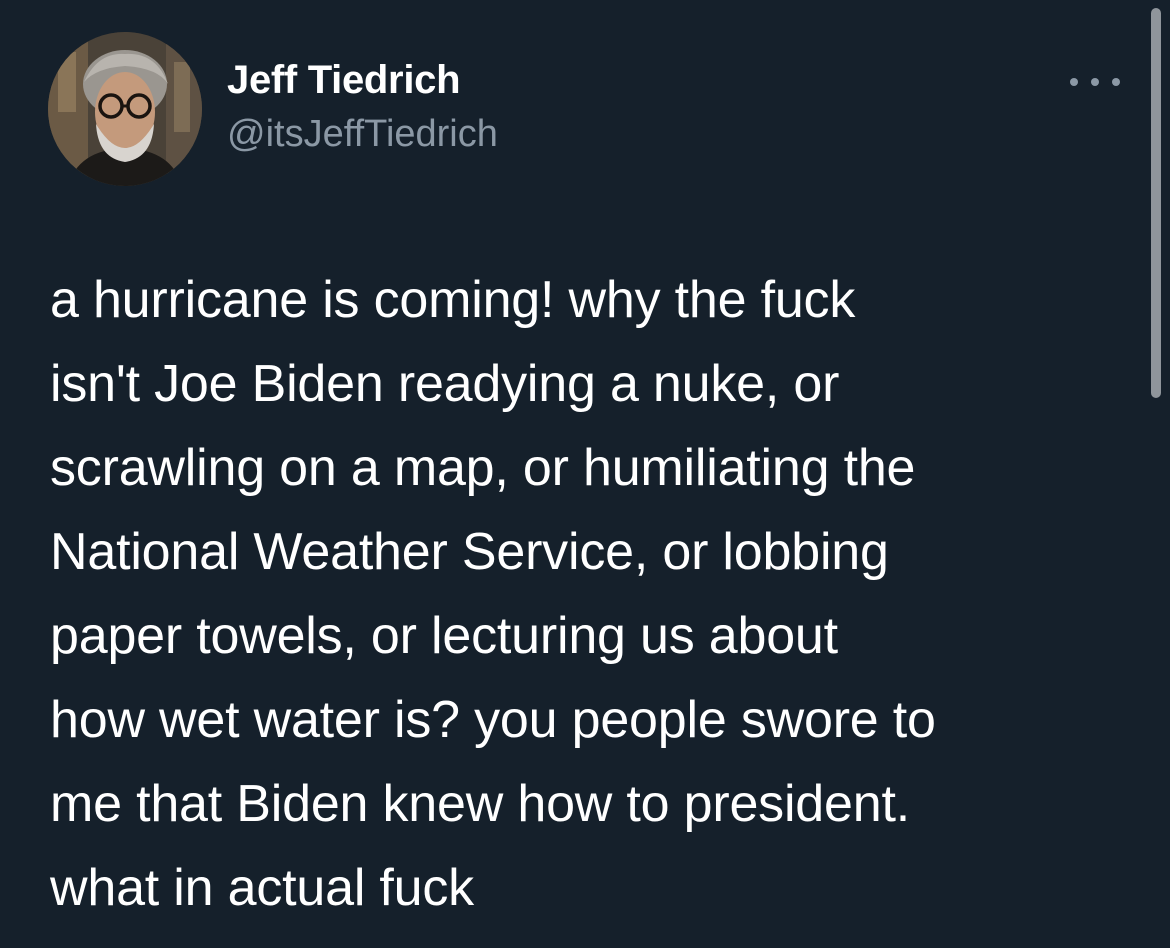 The width and height of the screenshot is (1170, 948). I want to click on tweet-text-line: what in actual fuck, so click(262, 888).